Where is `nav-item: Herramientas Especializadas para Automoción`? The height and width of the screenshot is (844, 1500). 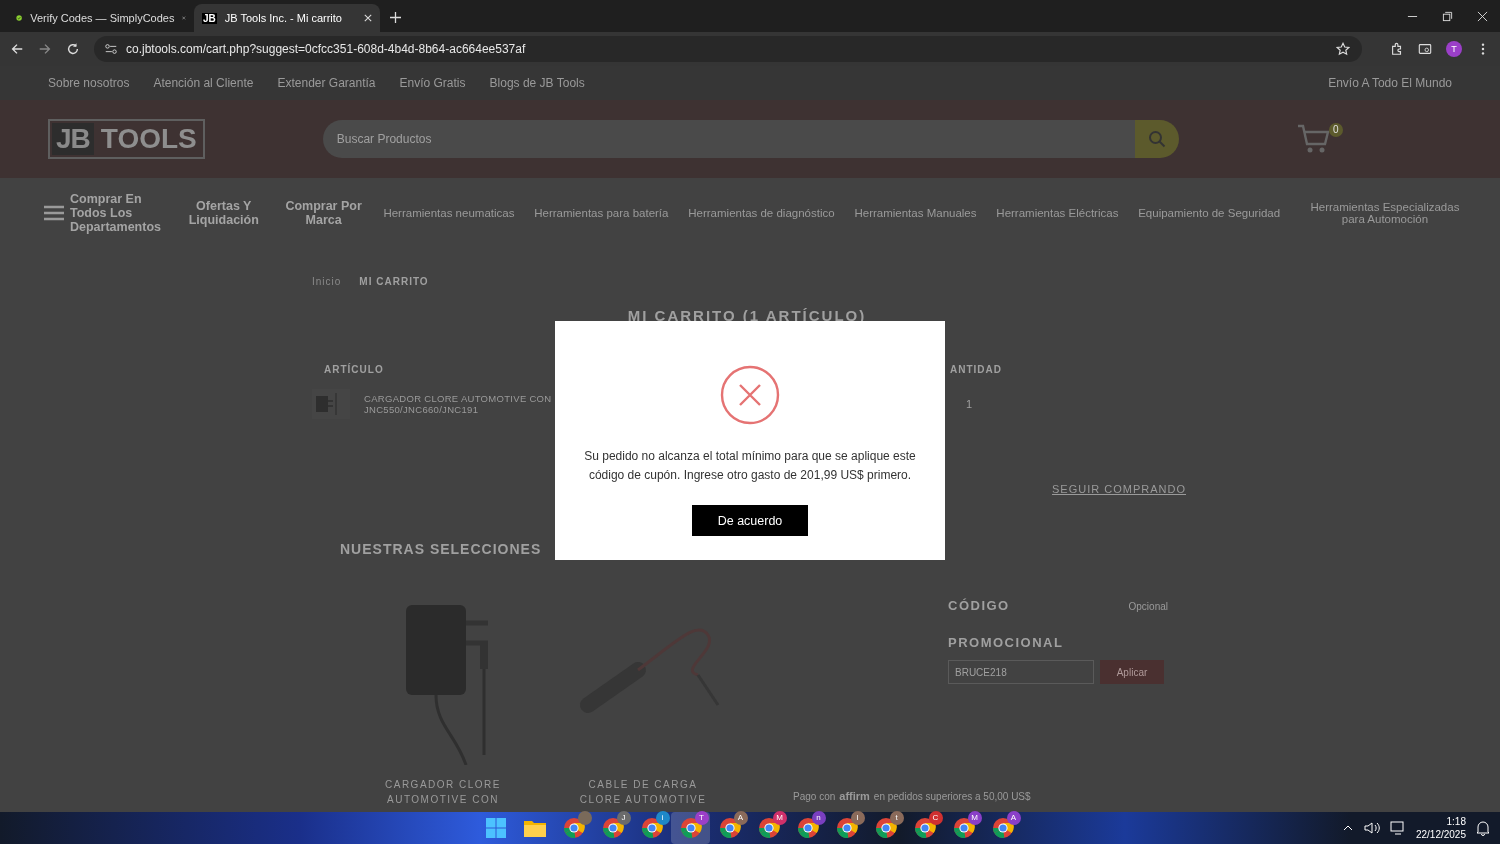 nav-item: Herramientas Especializadas para Automoción is located at coordinates (1384, 213).